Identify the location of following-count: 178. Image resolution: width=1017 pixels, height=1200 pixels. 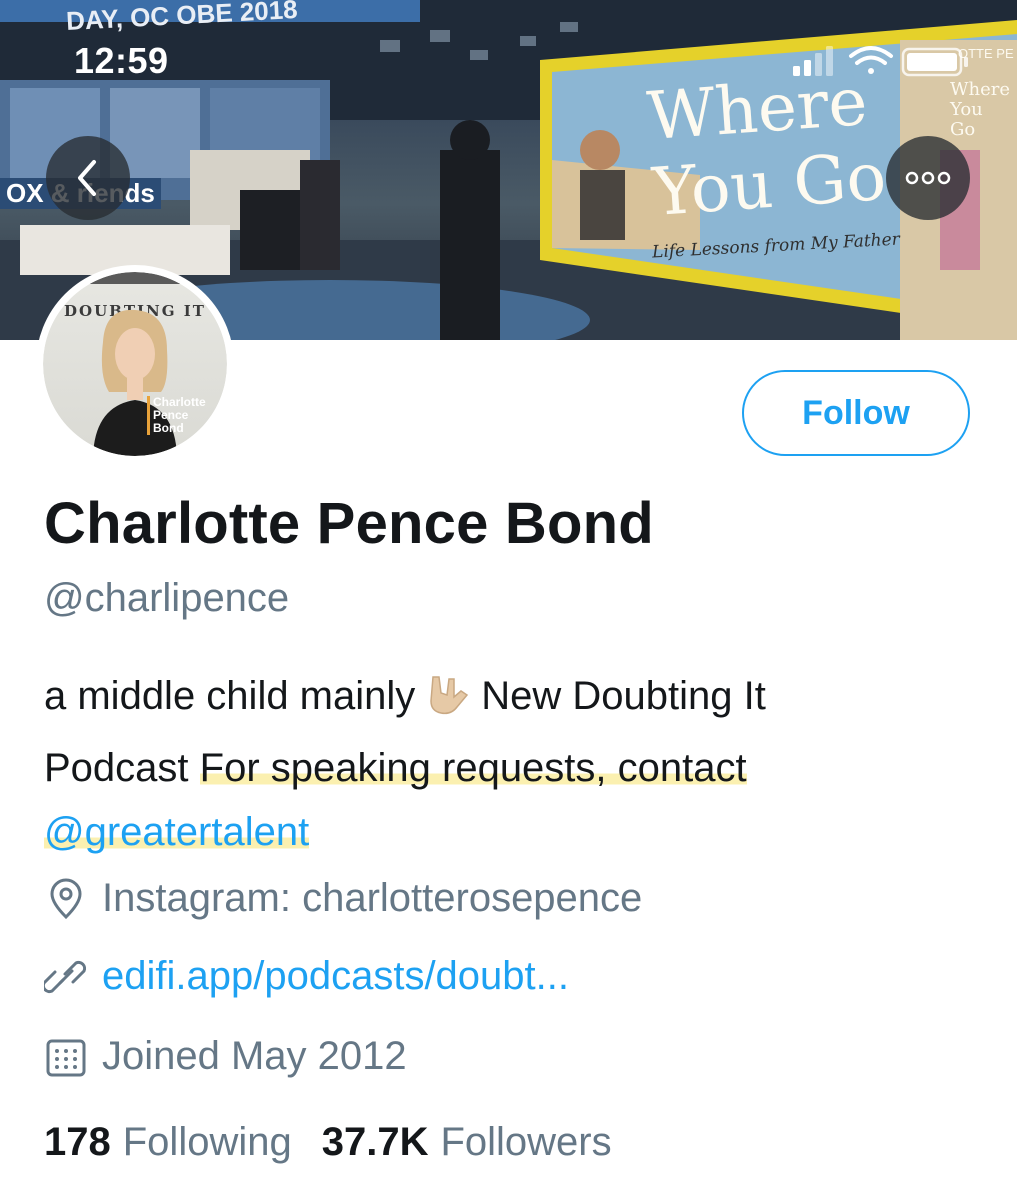
(77, 1142).